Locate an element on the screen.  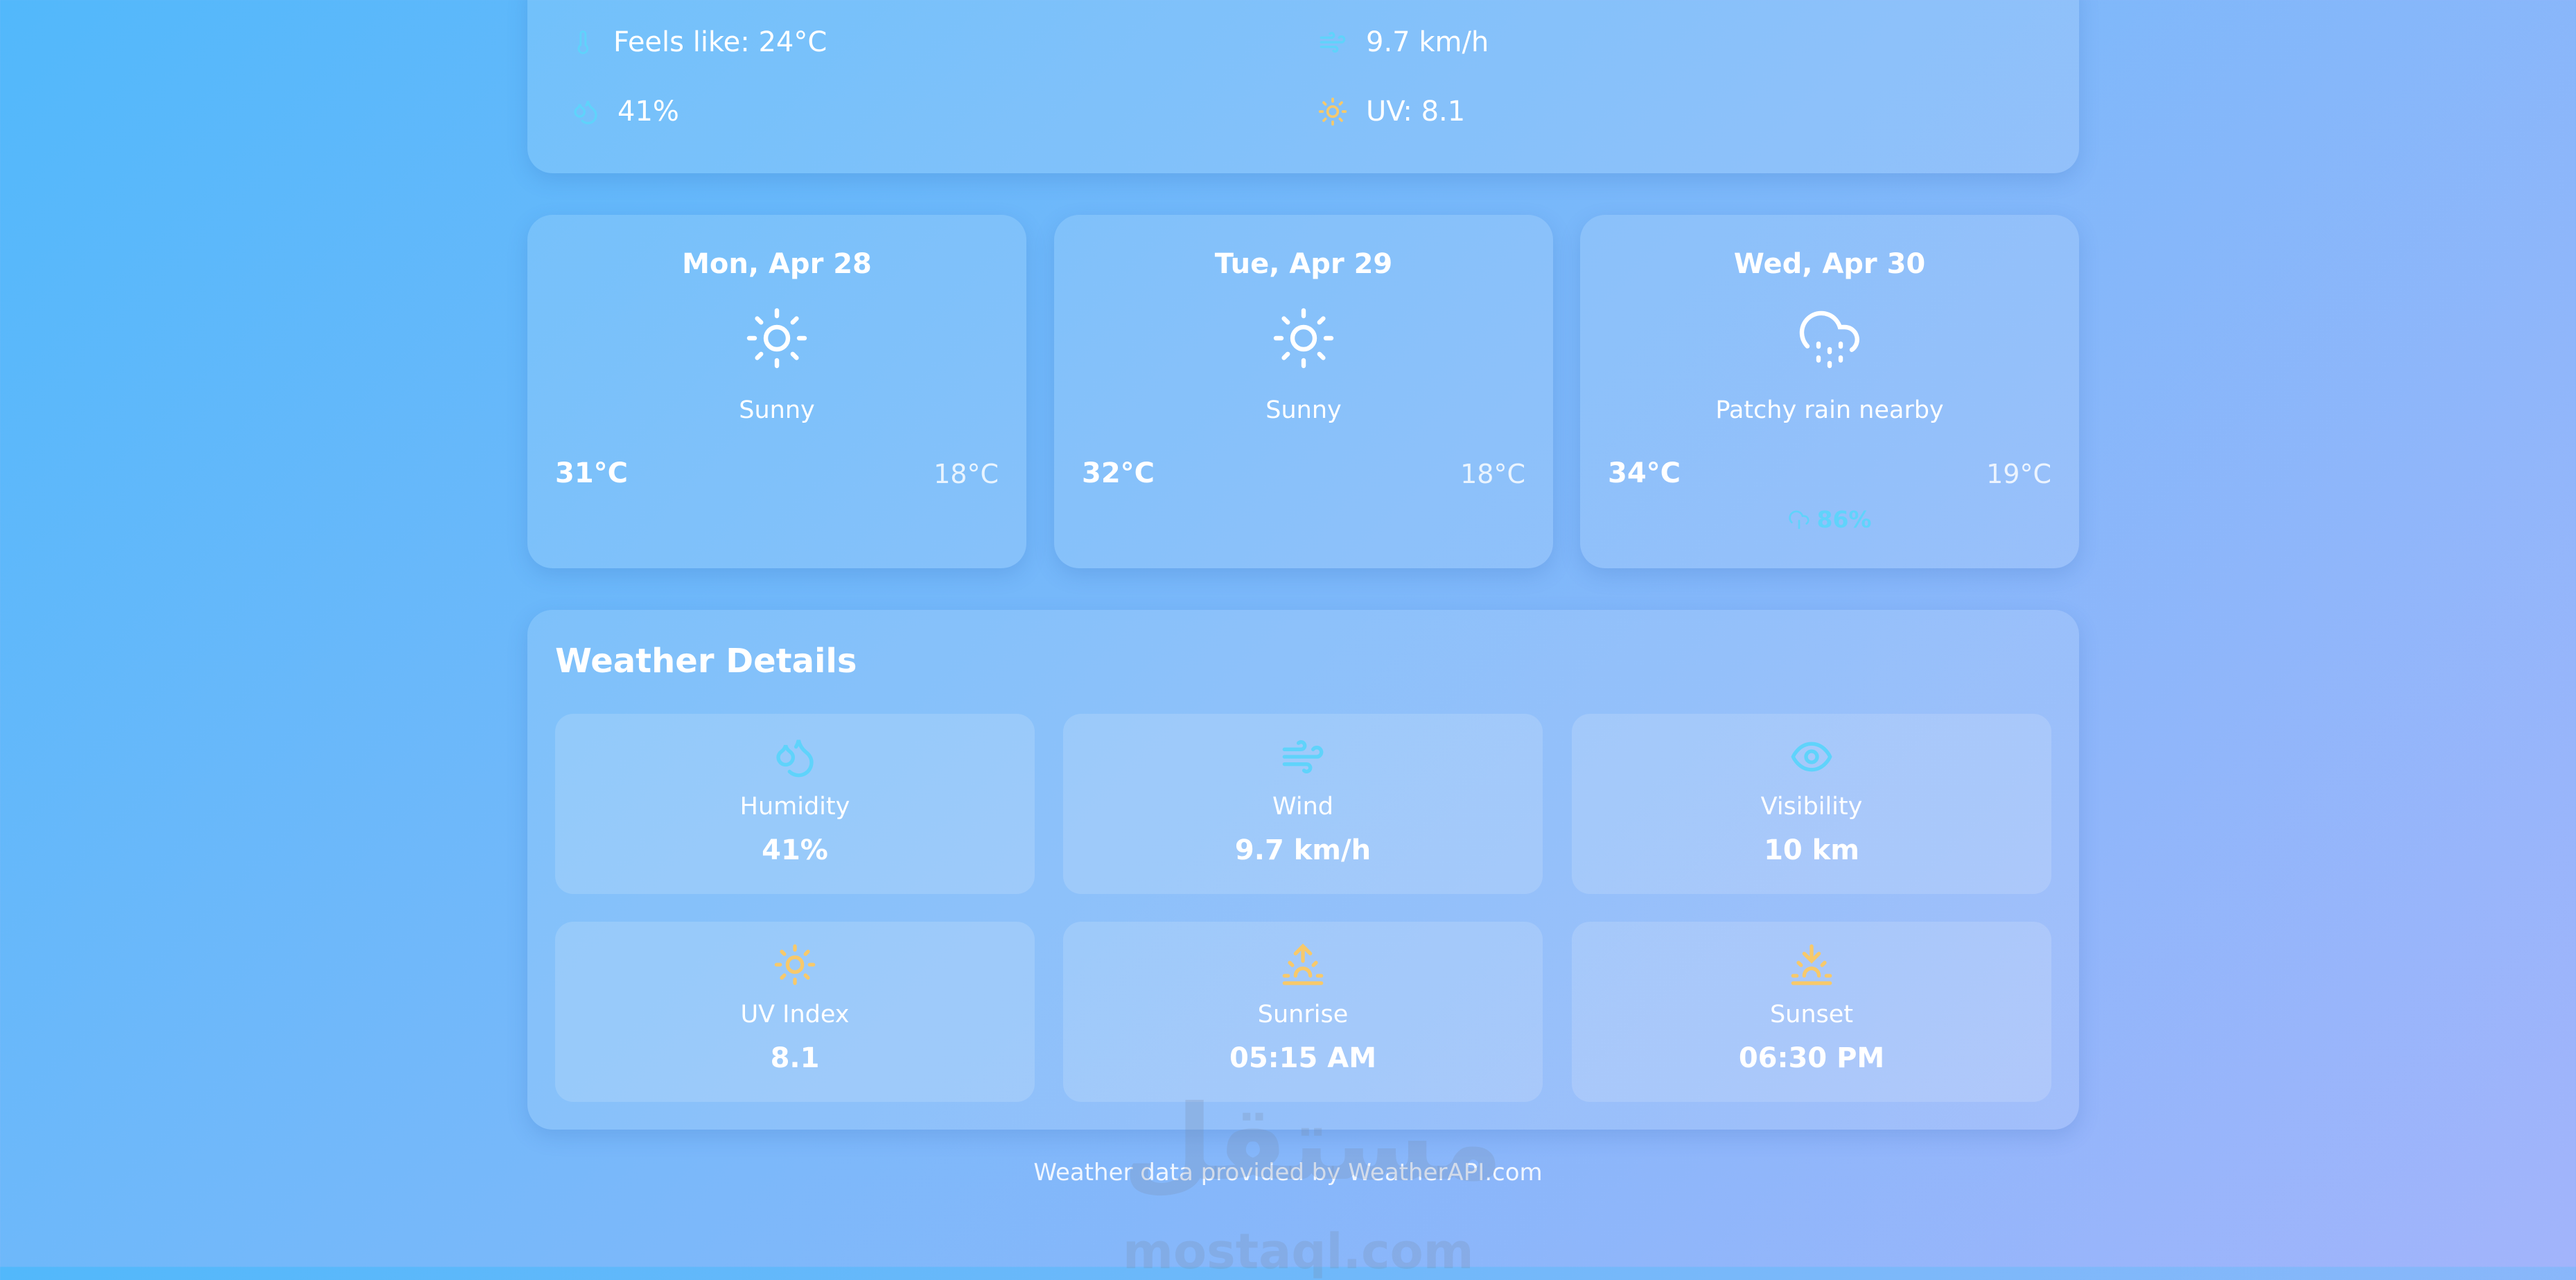
detail-label: Wind is located at coordinates (1302, 807).